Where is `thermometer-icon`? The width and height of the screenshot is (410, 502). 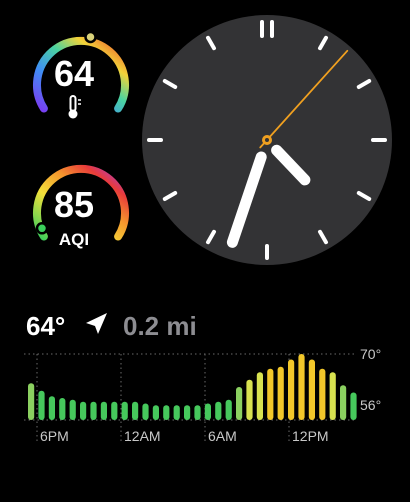 thermometer-icon is located at coordinates (74, 107).